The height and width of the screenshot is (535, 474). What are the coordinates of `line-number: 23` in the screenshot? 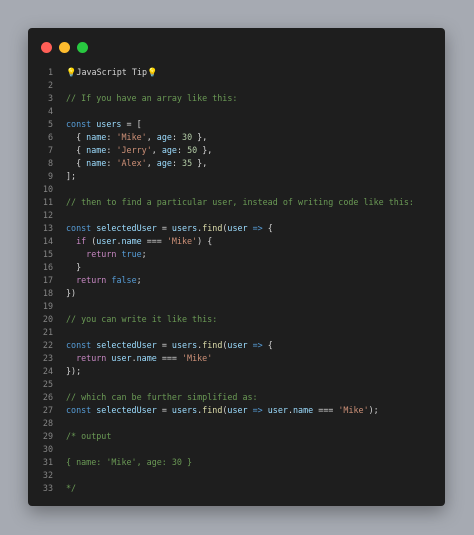 It's located at (47, 358).